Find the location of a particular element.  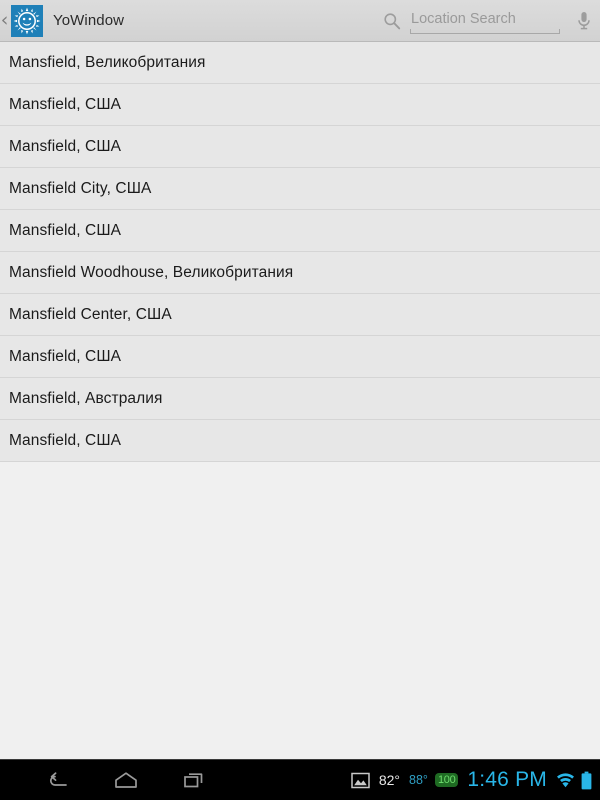

search-icon is located at coordinates (392, 21).